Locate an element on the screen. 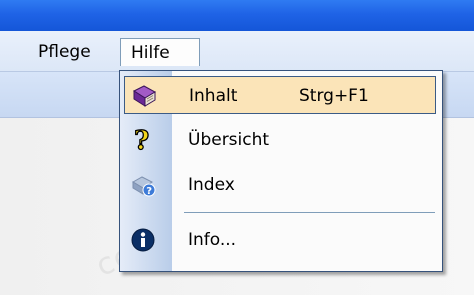 The width and height of the screenshot is (474, 295). menu-bar: Pflege Hilfe is located at coordinates (237, 51).